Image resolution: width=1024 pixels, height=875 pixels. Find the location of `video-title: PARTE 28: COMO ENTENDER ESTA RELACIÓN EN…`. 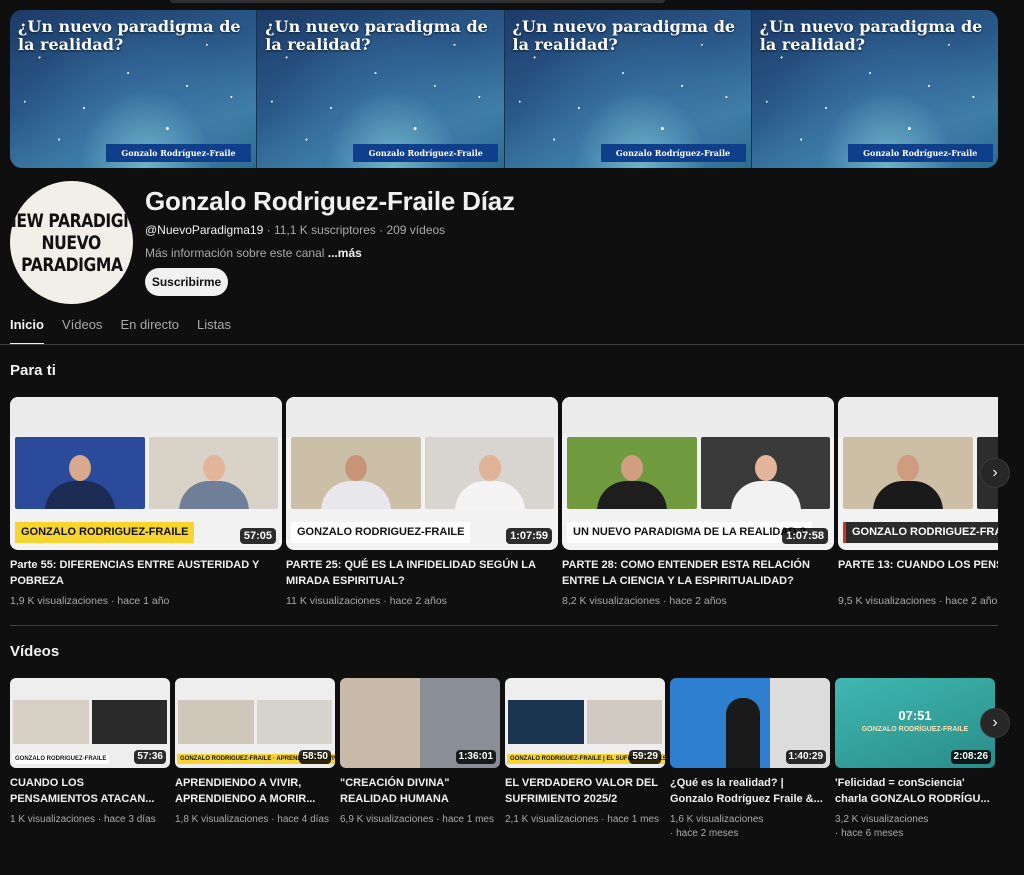

video-title: PARTE 28: COMO ENTENDER ESTA RELACIÓN EN… is located at coordinates (693, 573).